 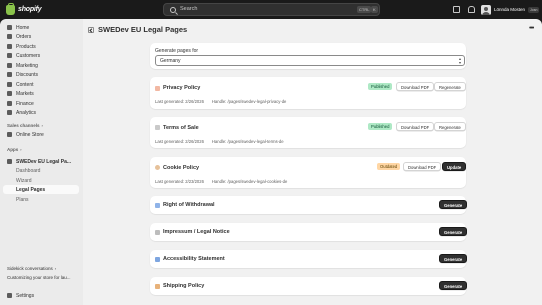 I want to click on policy-title: Shipping Policy, so click(x=184, y=286).